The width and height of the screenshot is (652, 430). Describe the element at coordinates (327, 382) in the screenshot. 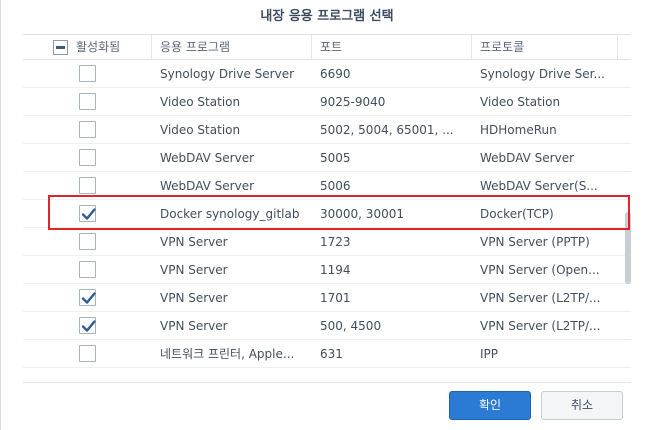

I see `footer-divider` at that location.